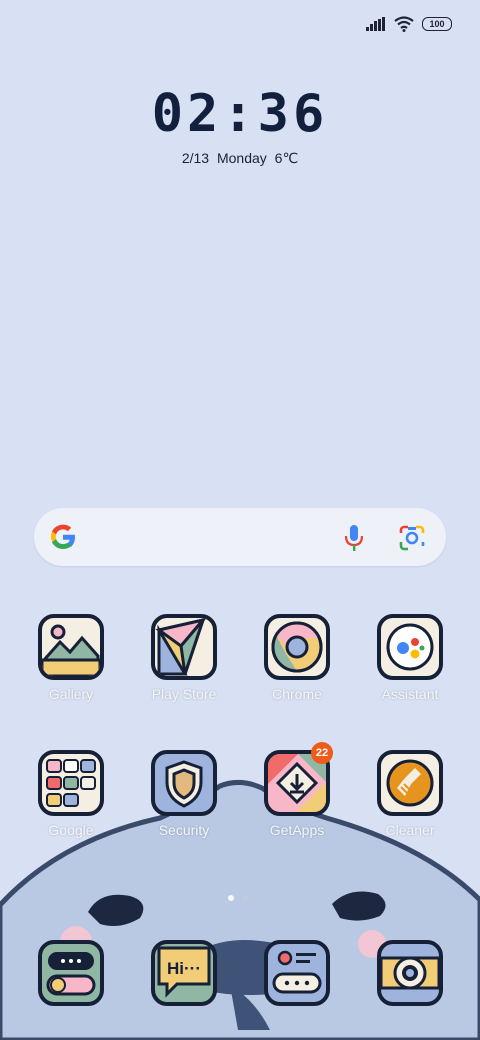 This screenshot has width=480, height=1040. What do you see at coordinates (404, 24) in the screenshot?
I see `wifi-icon` at bounding box center [404, 24].